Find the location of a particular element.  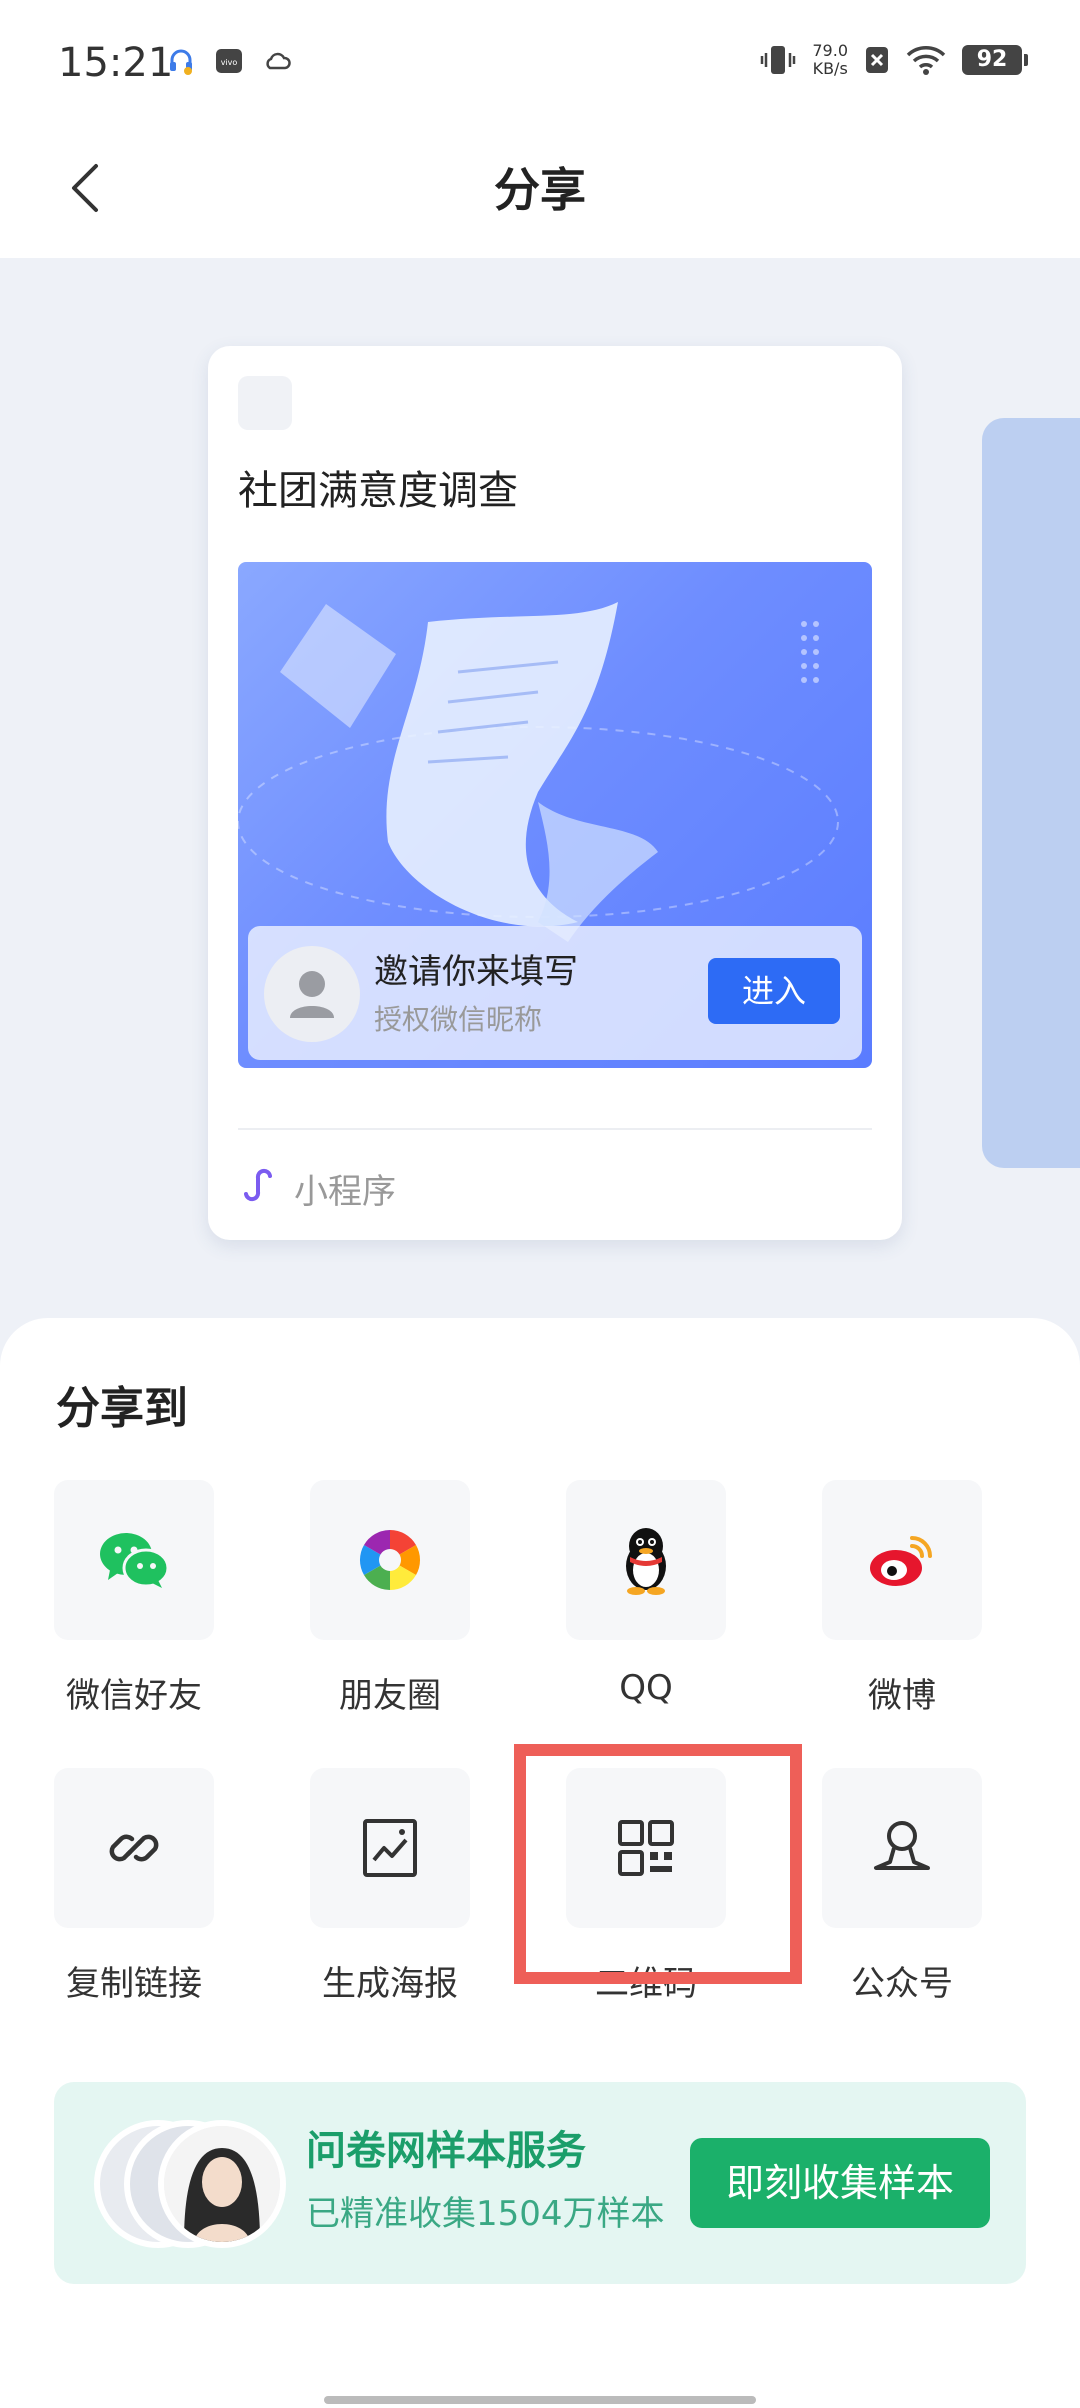

cloud-icon is located at coordinates (278, 61).